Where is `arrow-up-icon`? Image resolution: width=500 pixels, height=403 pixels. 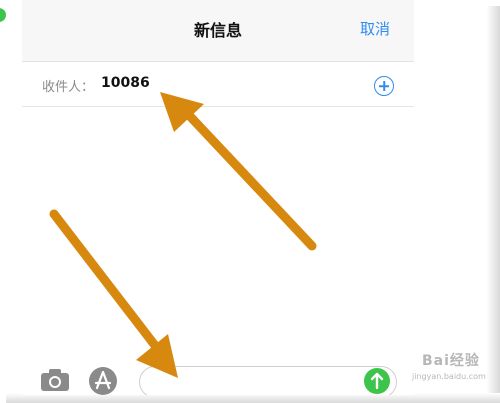 arrow-up-icon is located at coordinates (377, 381).